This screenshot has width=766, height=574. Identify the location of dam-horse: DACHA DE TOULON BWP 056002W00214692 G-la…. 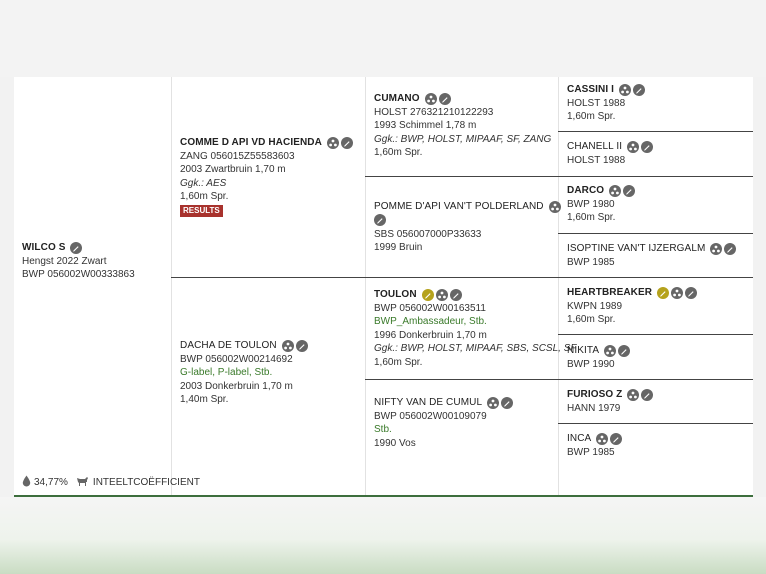
(244, 373).